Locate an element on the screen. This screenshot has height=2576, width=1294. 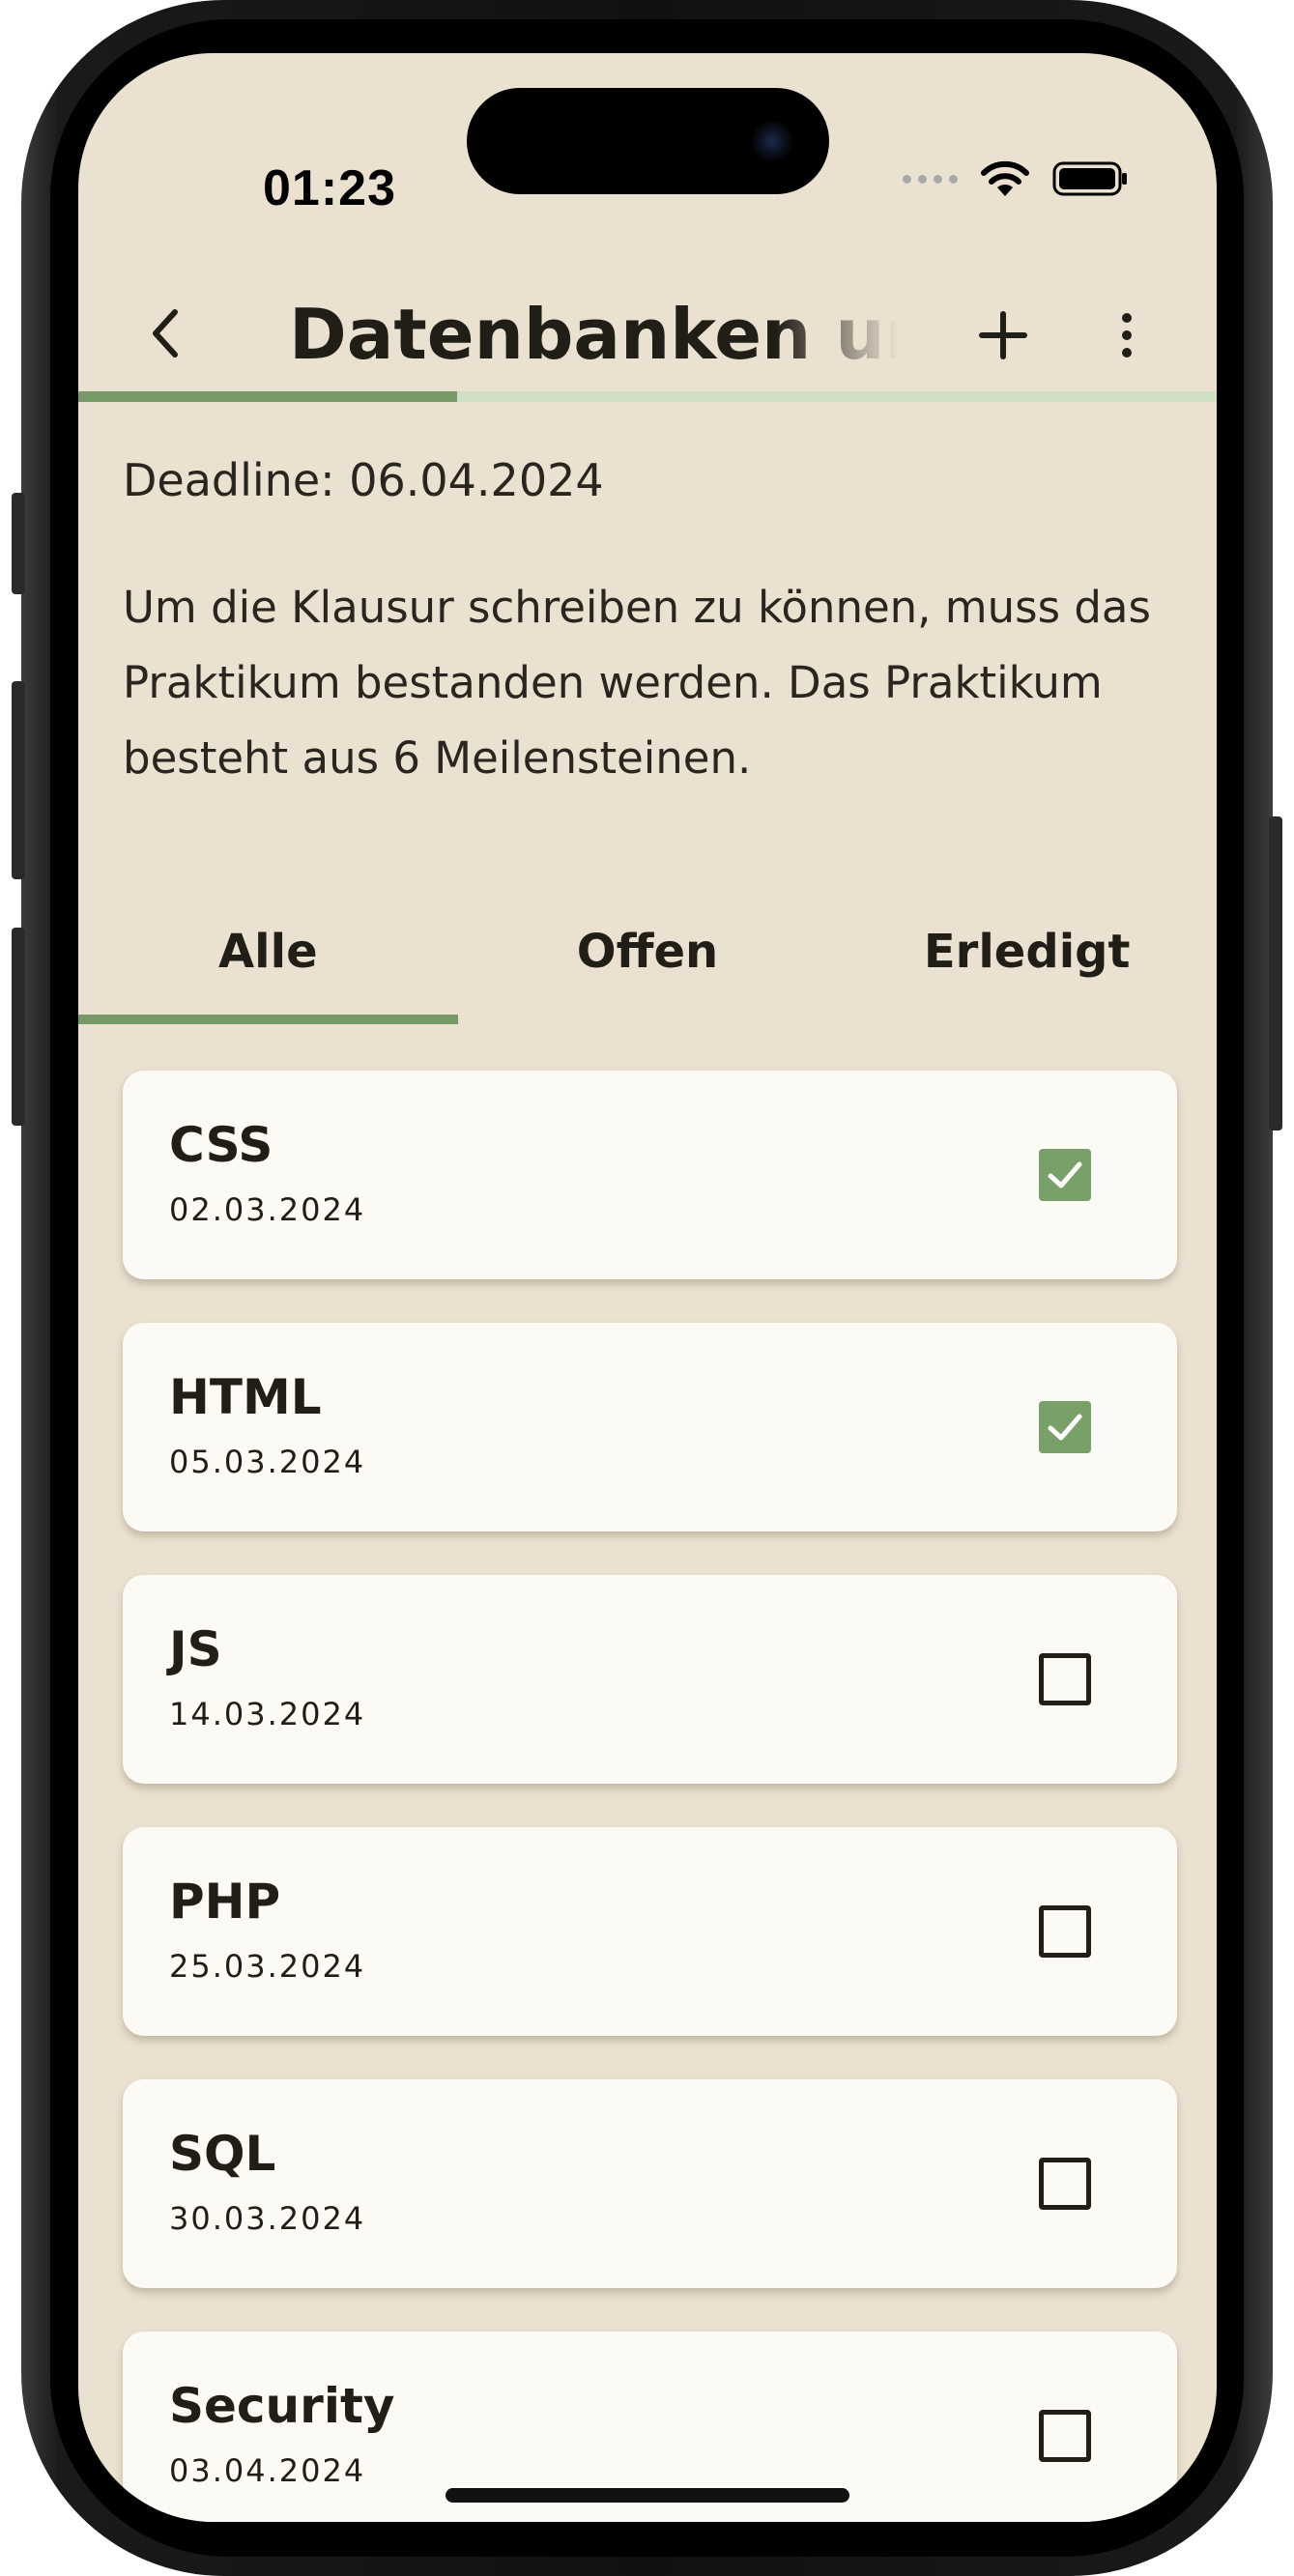
tab-label: Offen is located at coordinates (647, 952).